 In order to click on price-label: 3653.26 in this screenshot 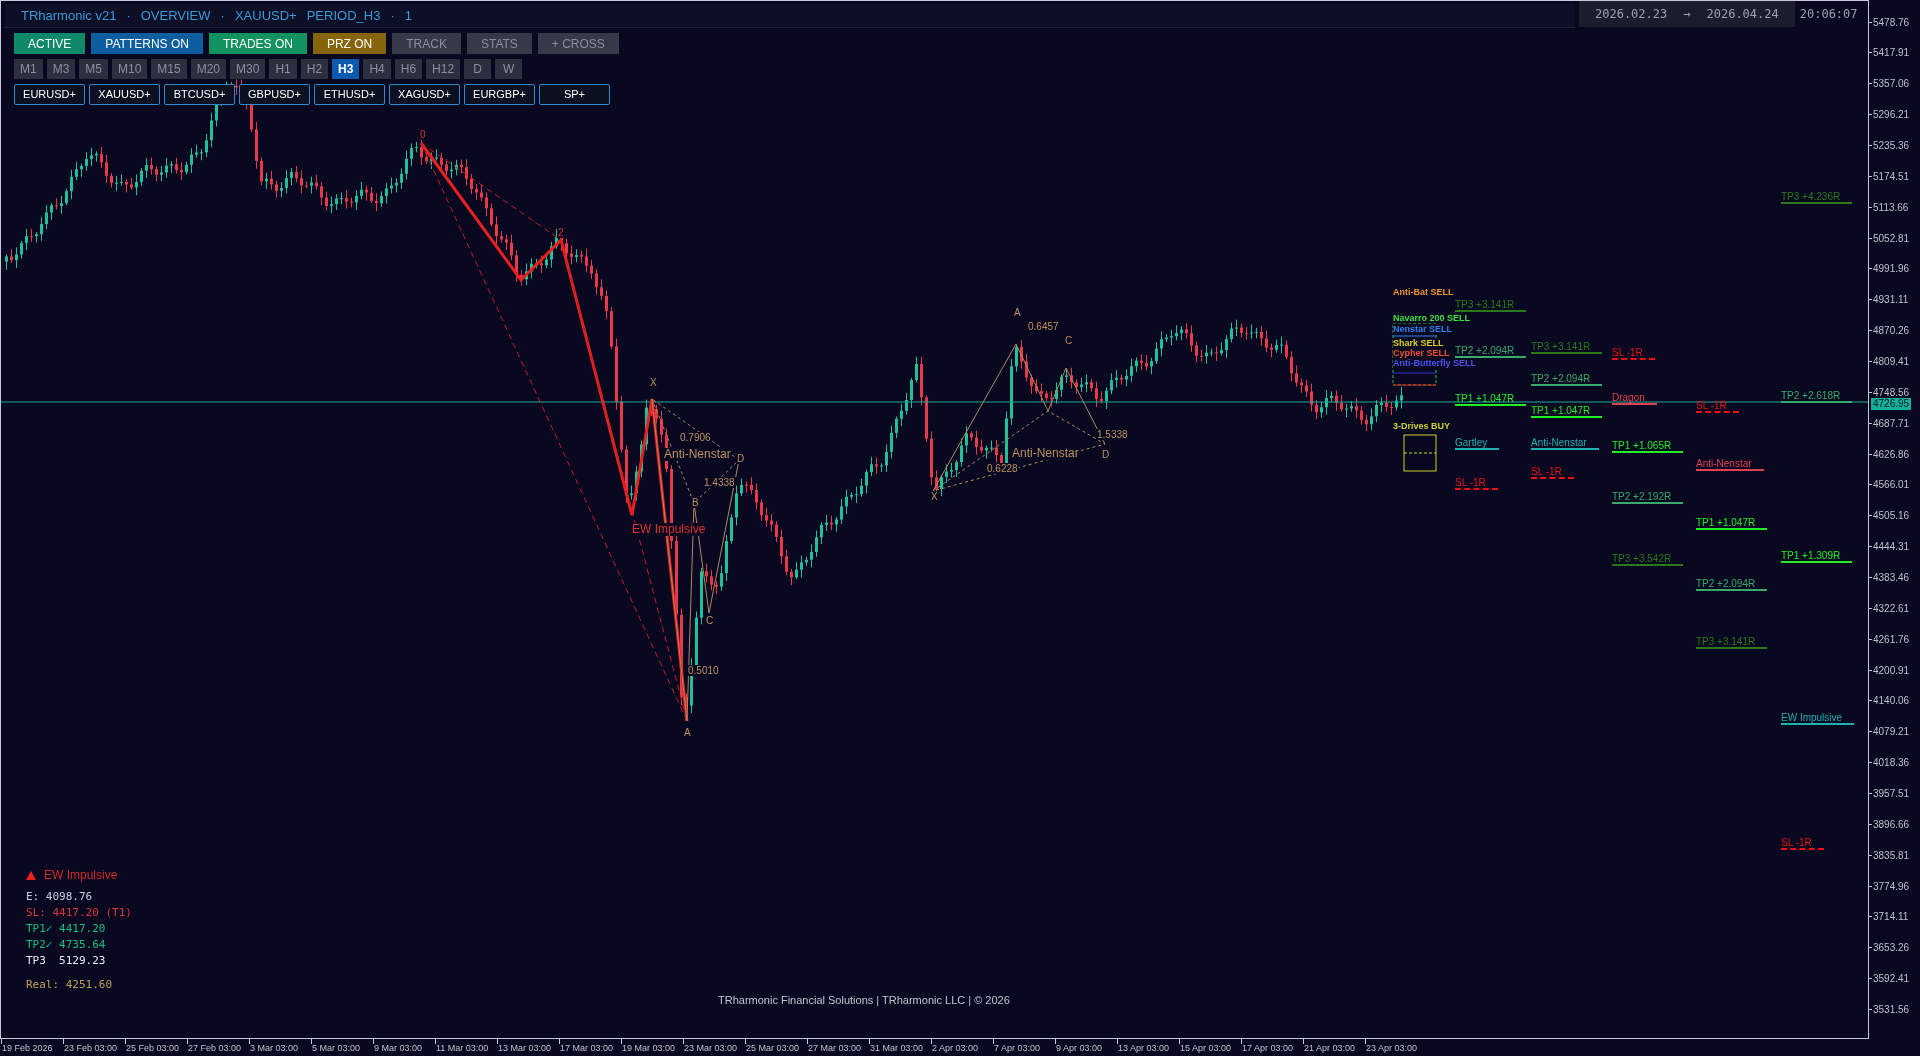, I will do `click(1891, 948)`.